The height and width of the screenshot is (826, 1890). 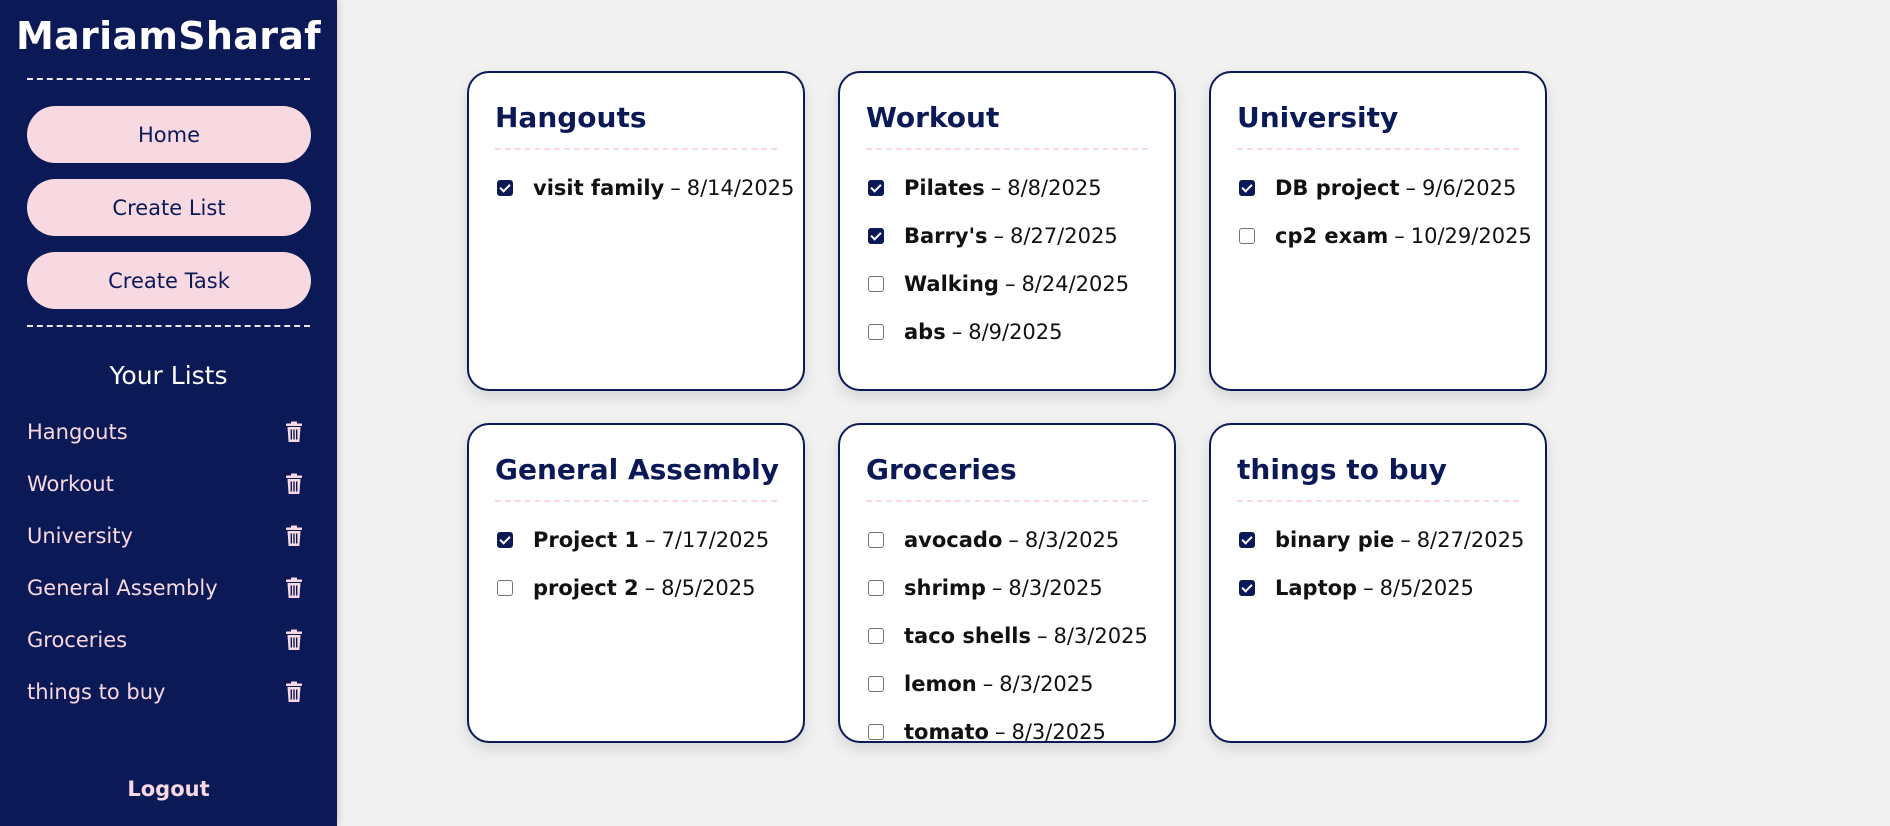 What do you see at coordinates (951, 284) in the screenshot?
I see `task-name: Walking` at bounding box center [951, 284].